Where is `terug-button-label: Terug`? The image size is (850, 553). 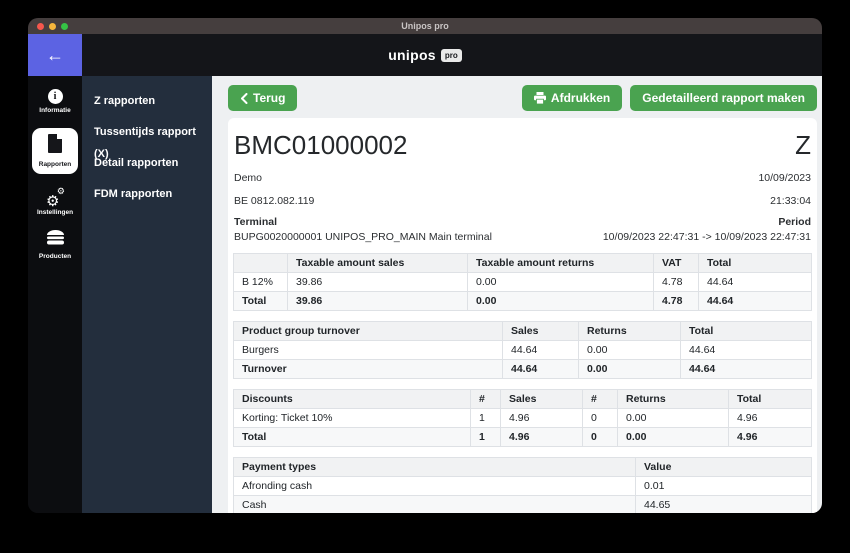 terug-button-label: Terug is located at coordinates (269, 98).